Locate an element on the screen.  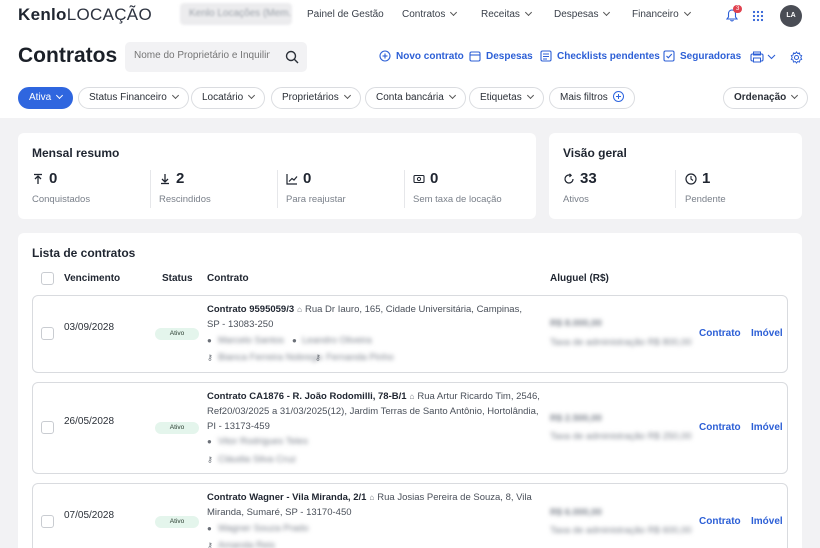
checklists-button: Checklists pendentes is located at coordinates (600, 56).